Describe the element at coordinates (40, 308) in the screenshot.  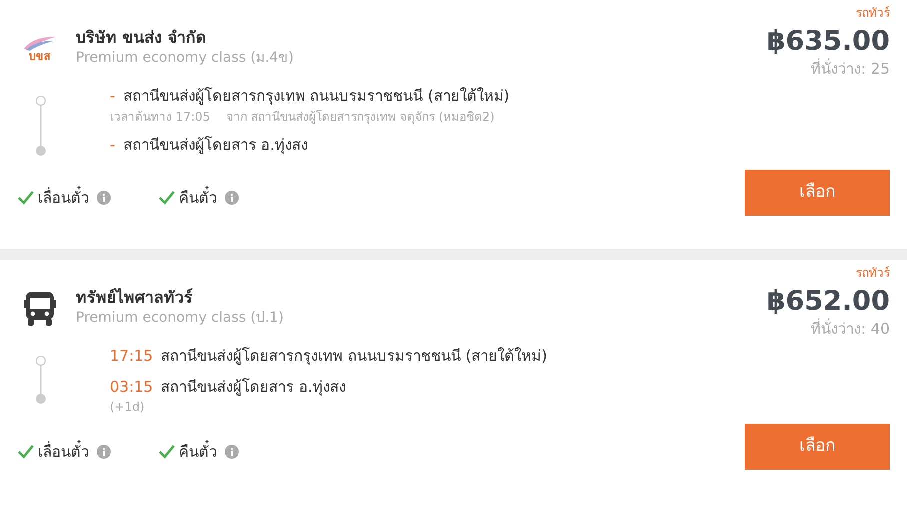
I see `bus-icon` at that location.